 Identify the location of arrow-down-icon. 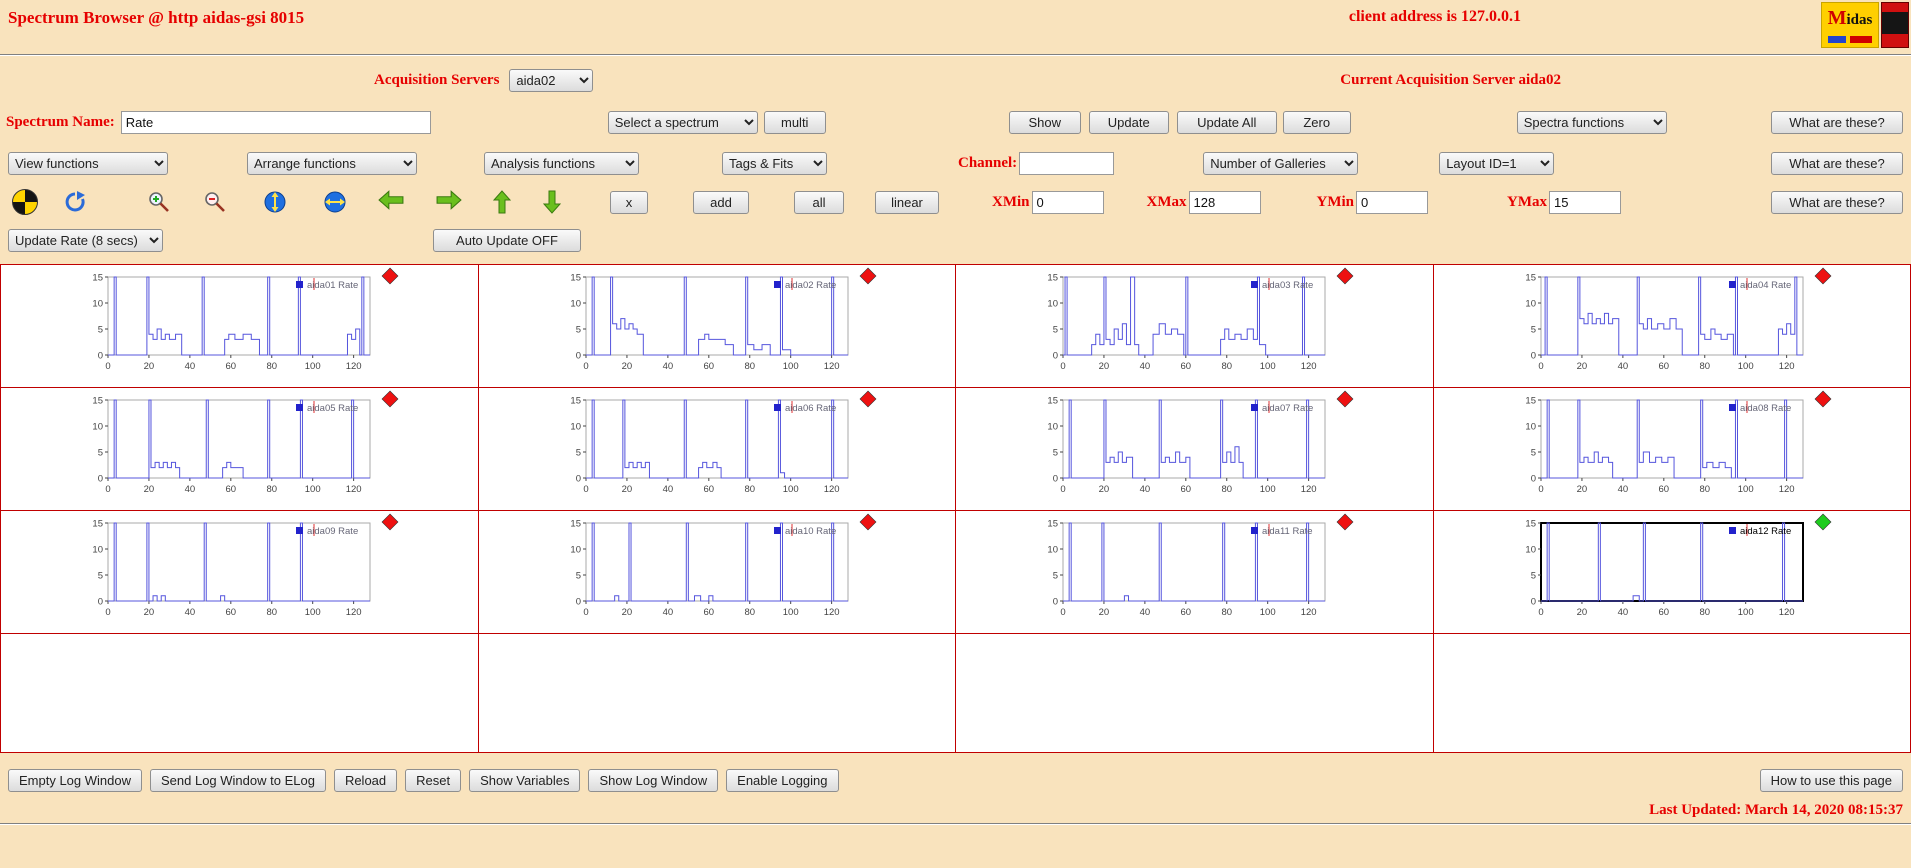
(552, 202).